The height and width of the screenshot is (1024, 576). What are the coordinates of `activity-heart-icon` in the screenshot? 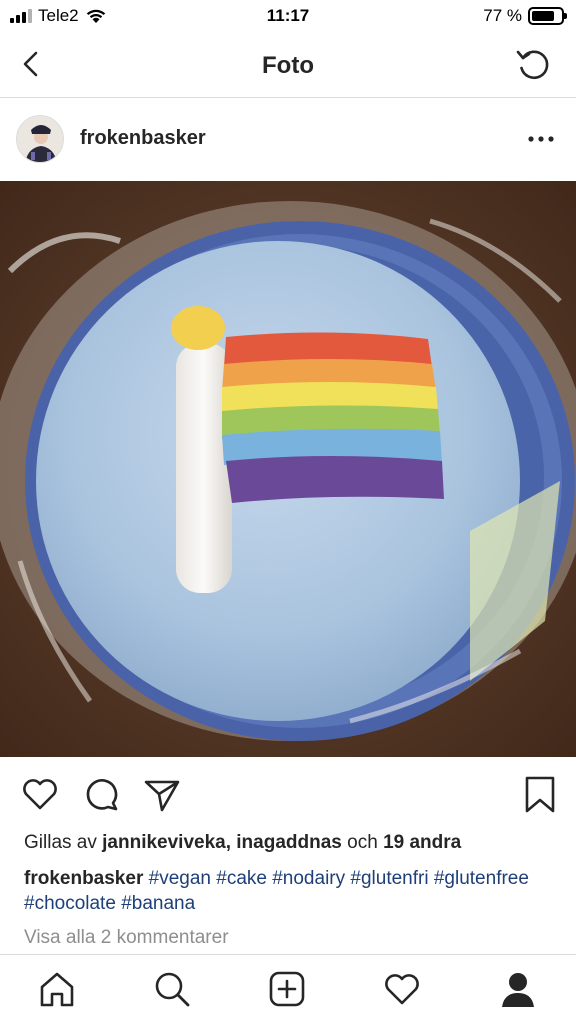 It's located at (402, 989).